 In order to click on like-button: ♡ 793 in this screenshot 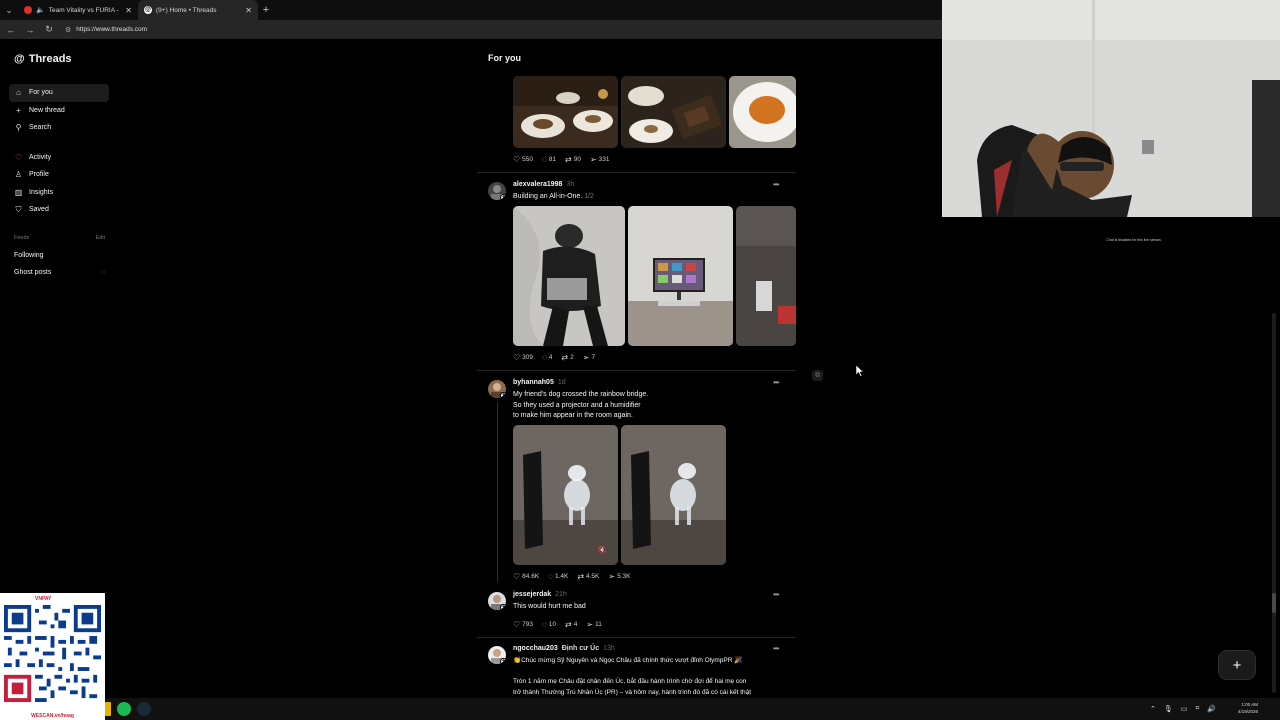, I will do `click(523, 624)`.